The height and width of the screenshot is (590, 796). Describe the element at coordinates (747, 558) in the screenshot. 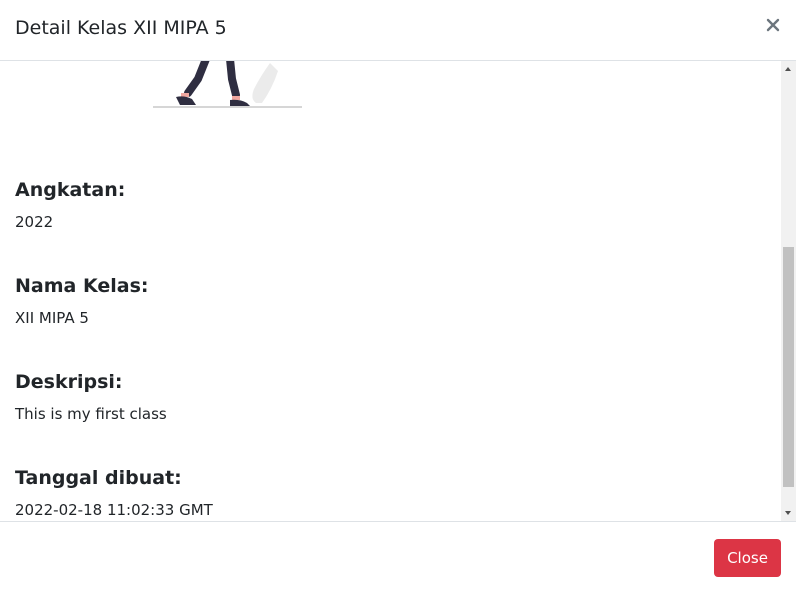

I see `close-button: Close` at that location.